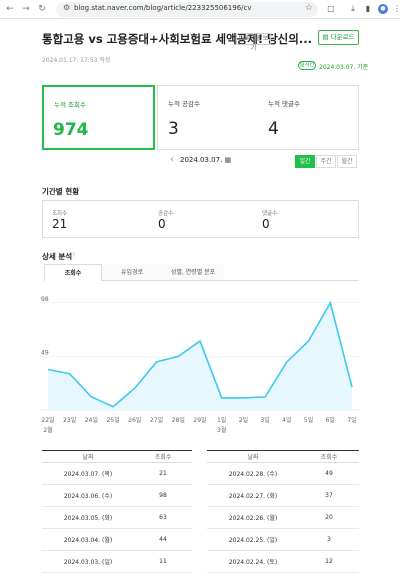  I want to click on summary-likes-label: 누적 공감수, so click(184, 103).